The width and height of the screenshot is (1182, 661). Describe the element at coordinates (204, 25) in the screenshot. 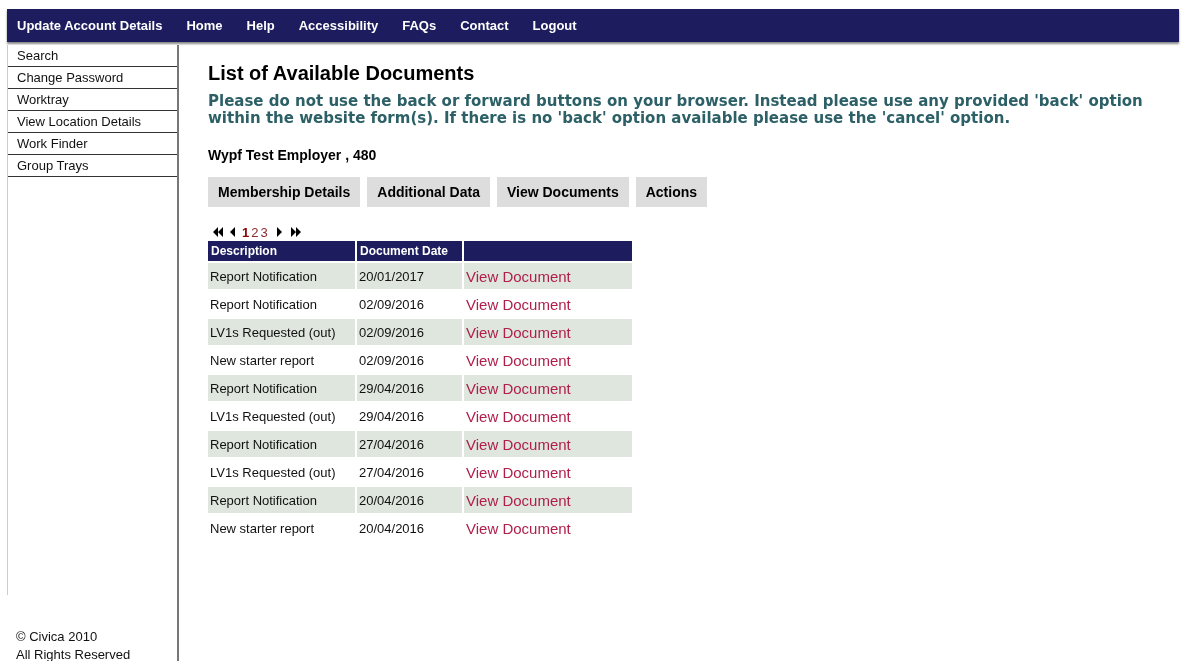

I see `nav-link: Home` at that location.